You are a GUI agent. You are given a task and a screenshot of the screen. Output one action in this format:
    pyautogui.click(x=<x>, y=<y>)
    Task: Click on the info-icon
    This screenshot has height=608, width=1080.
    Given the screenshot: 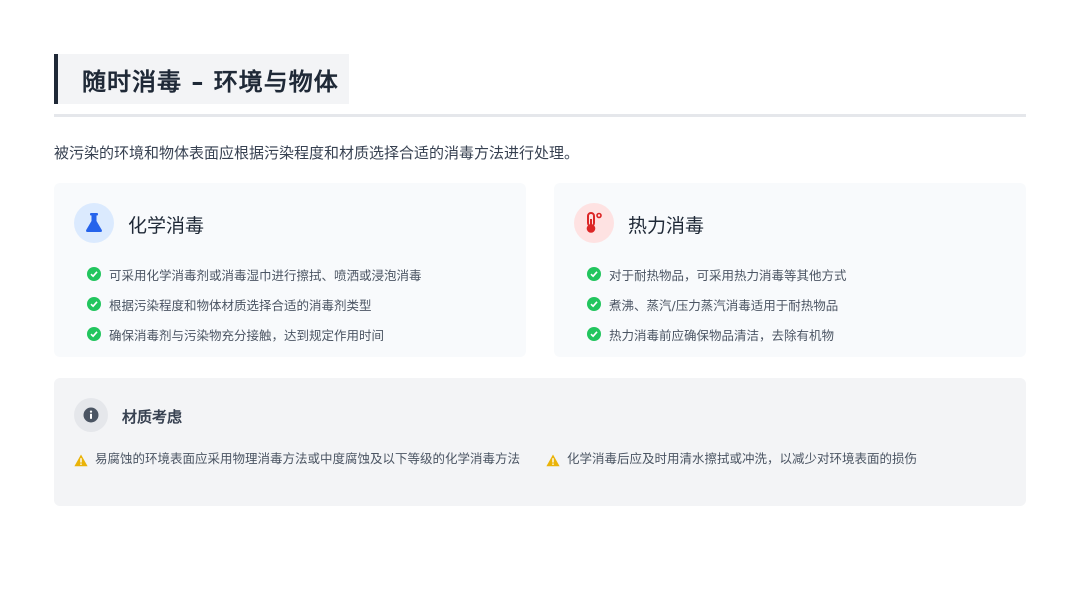 What is the action you would take?
    pyautogui.click(x=91, y=415)
    